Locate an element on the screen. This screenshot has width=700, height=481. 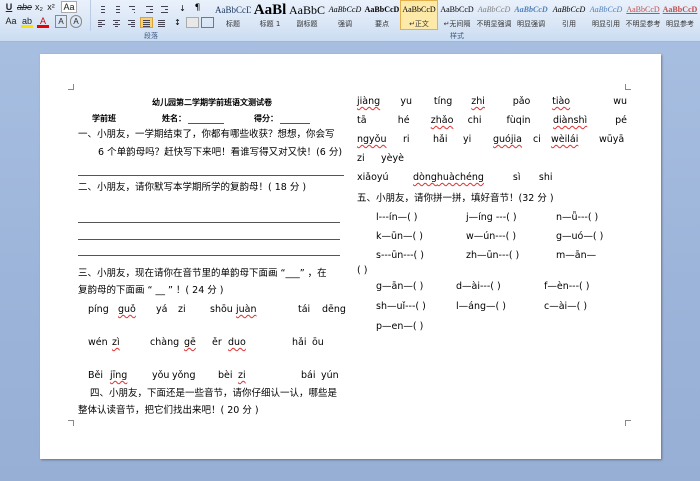
style-title: AaBbCcD 标题 is located at coordinates (233, 15).